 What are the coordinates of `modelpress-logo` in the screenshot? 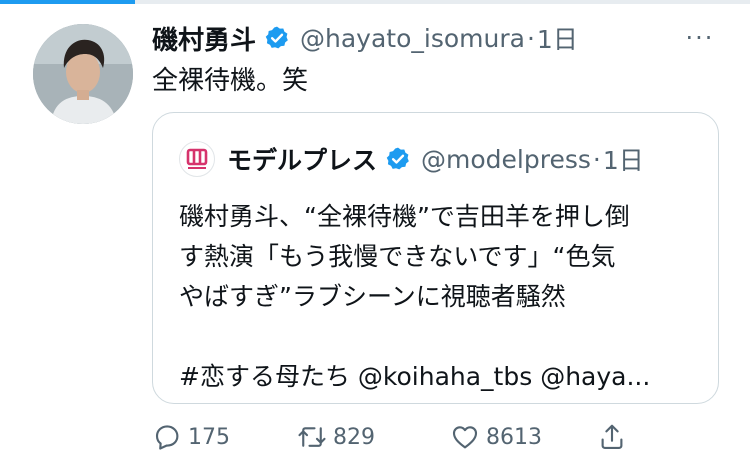 It's located at (197, 159).